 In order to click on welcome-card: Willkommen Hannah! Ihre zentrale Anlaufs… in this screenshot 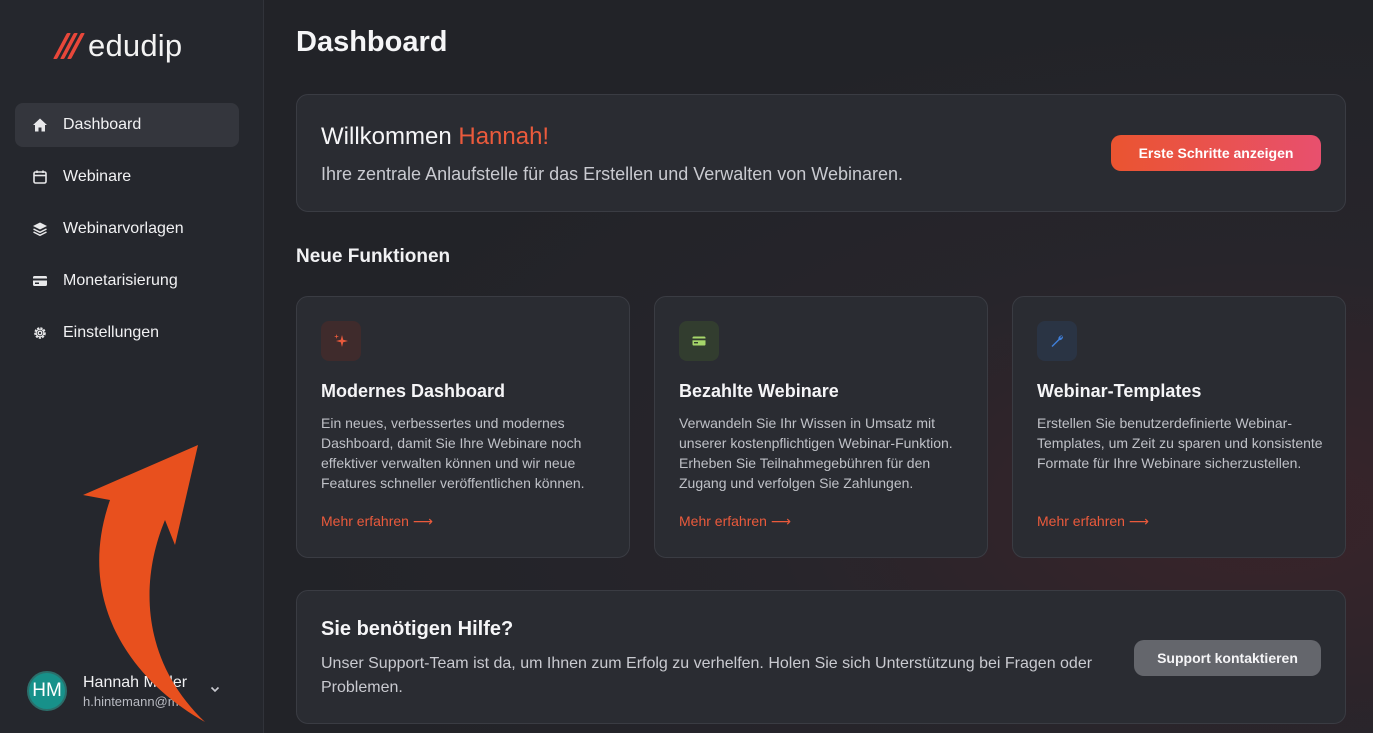, I will do `click(821, 153)`.